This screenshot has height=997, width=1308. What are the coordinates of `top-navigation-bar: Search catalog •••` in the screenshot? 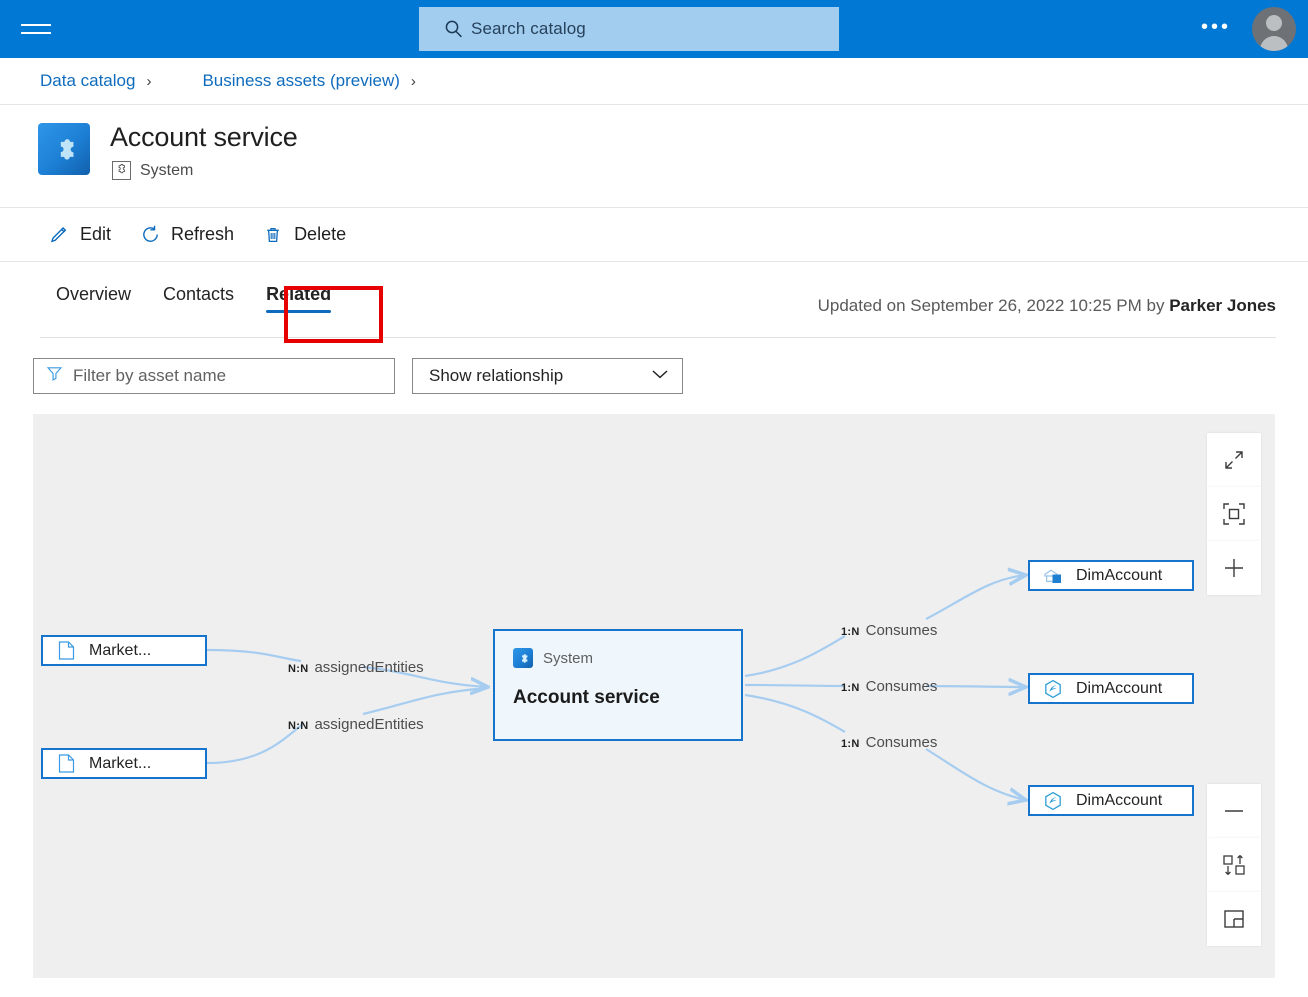 It's located at (654, 29).